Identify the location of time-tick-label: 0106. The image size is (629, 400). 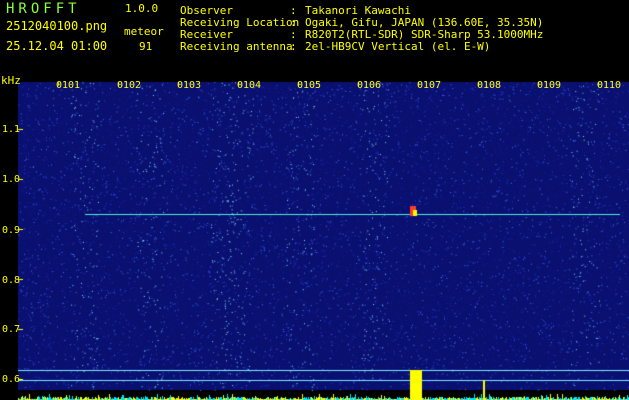
(369, 85).